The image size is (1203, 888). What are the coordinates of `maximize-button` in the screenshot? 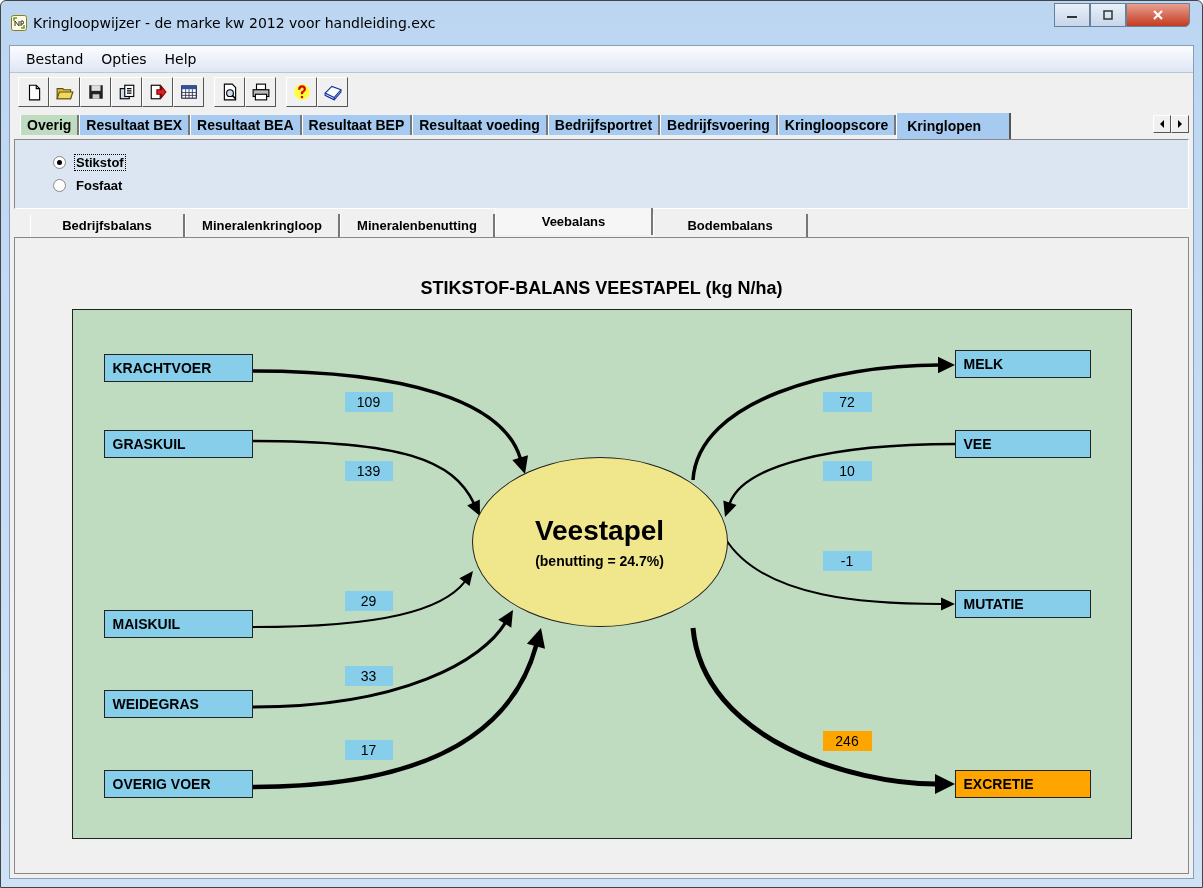 It's located at (1108, 15).